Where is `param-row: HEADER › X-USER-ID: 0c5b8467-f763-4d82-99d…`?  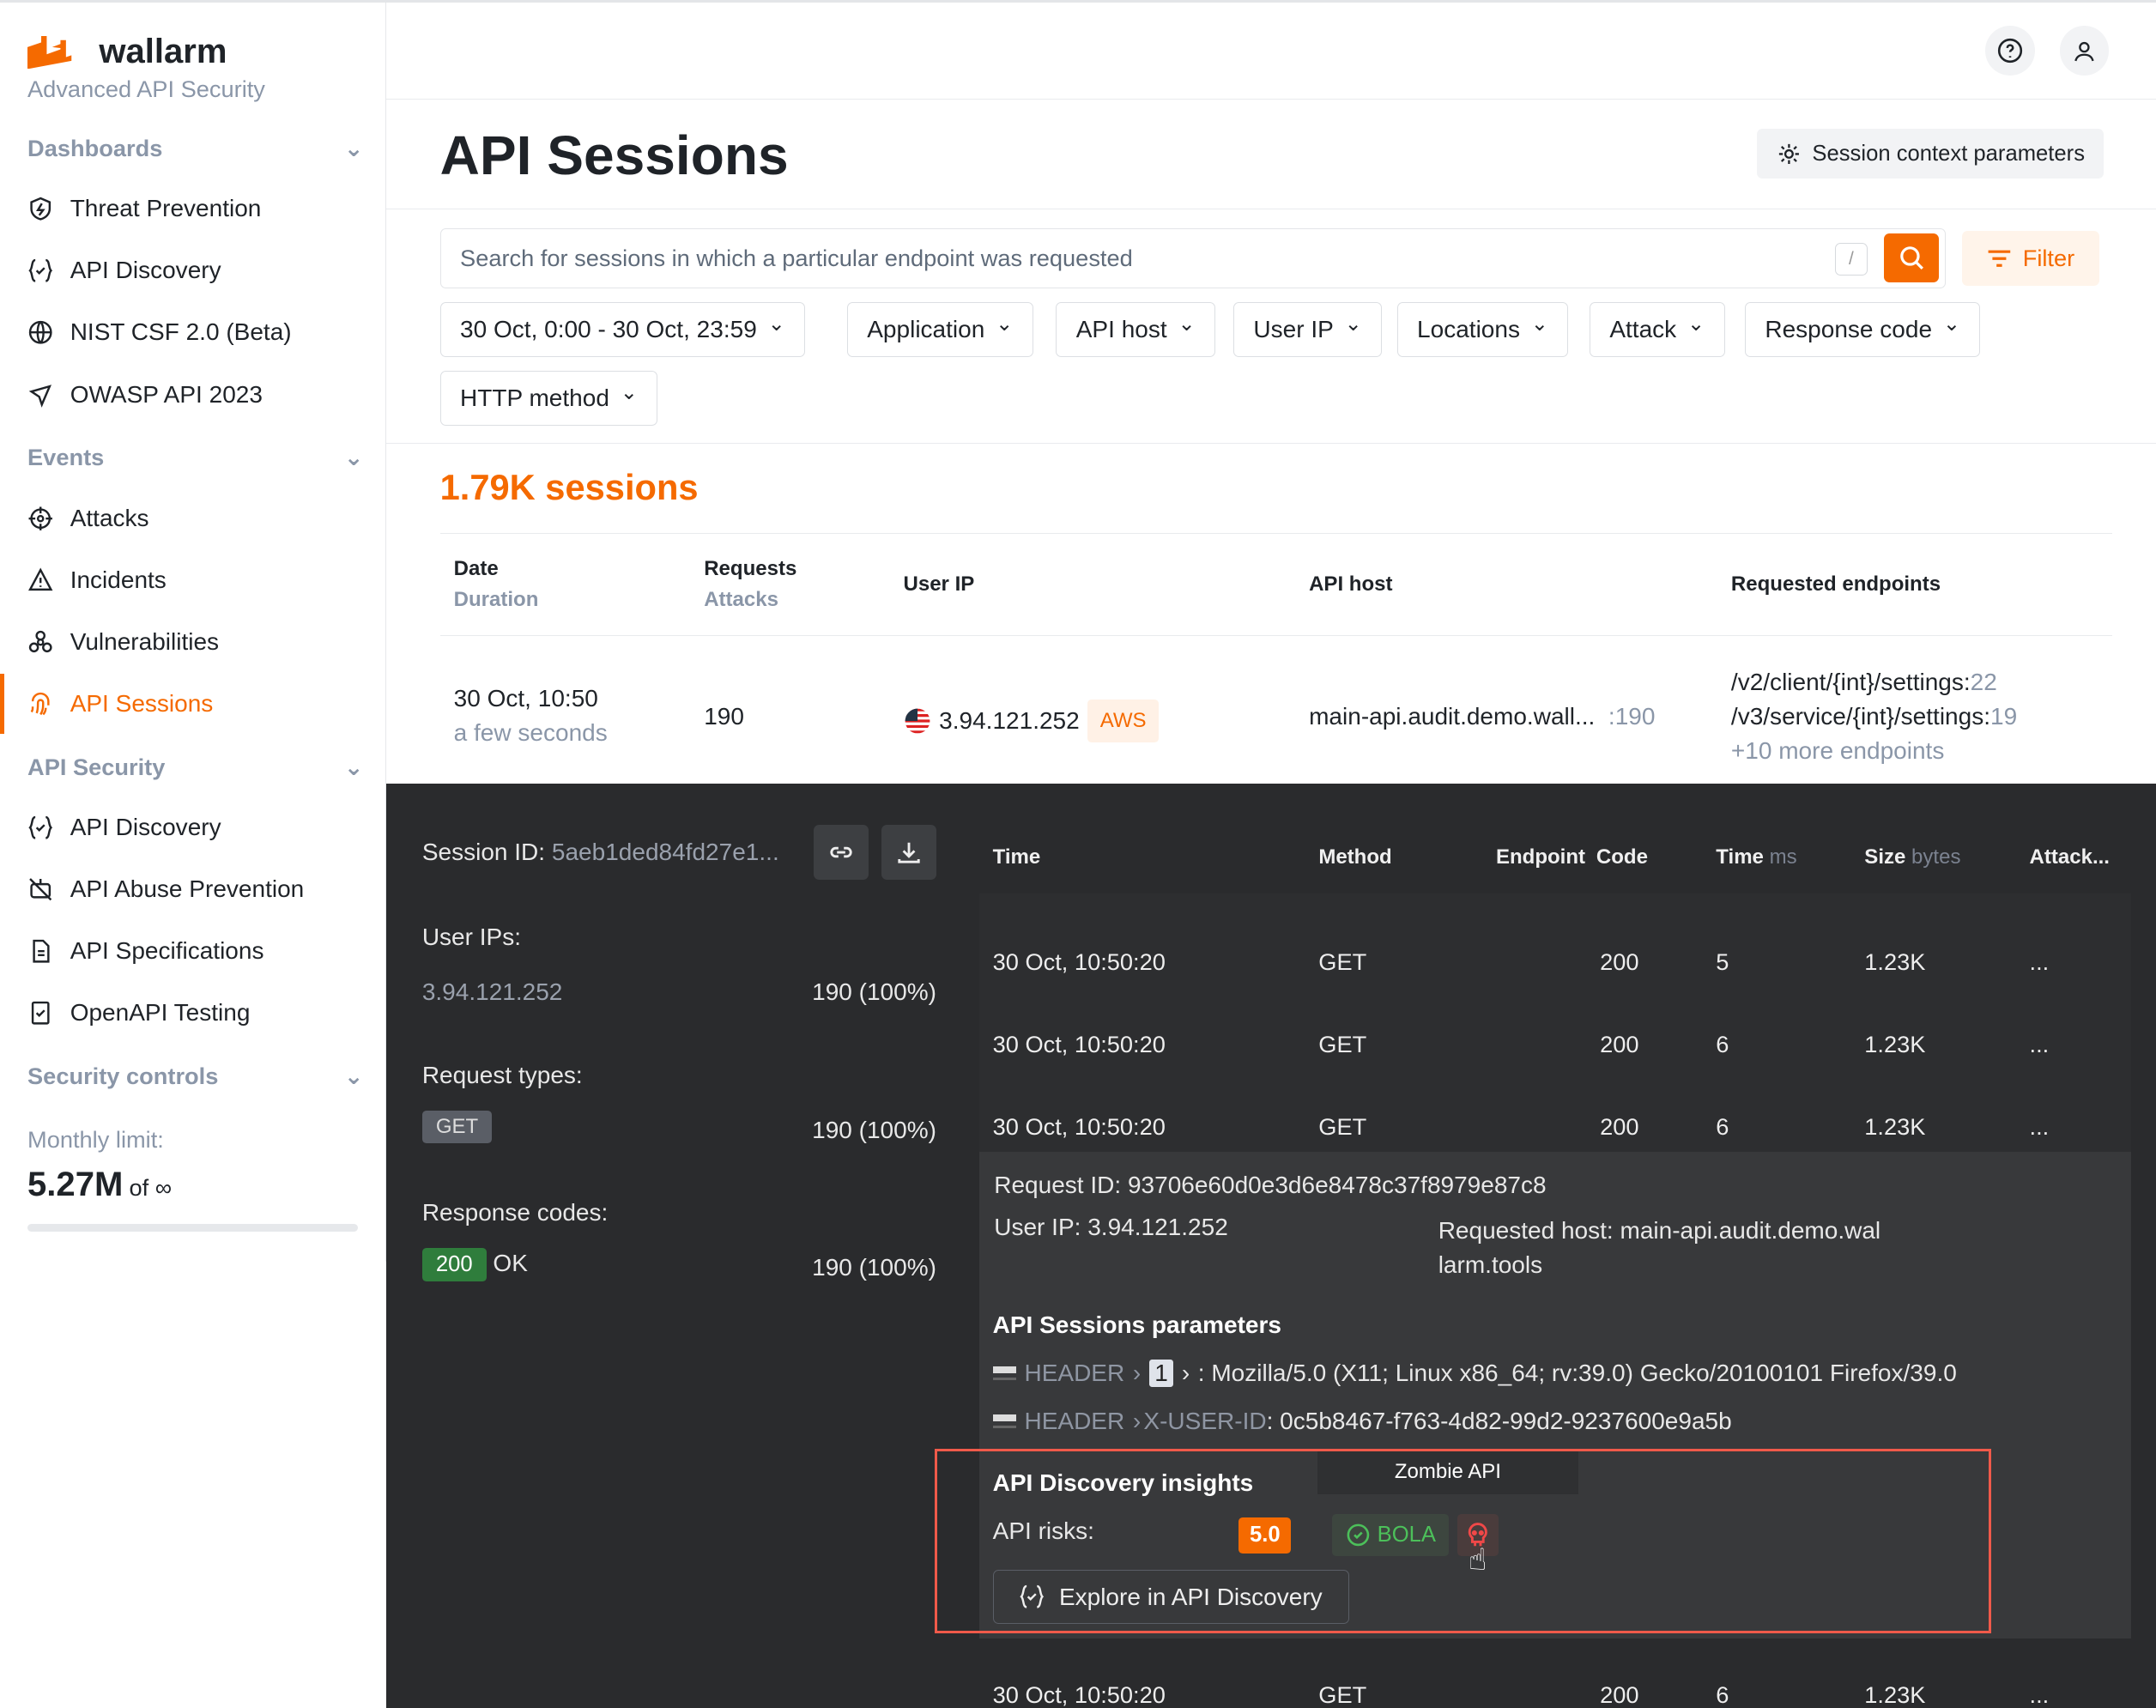
param-row: HEADER › X-USER-ID: 0c5b8467-f763-4d82-99d… is located at coordinates (1362, 1422).